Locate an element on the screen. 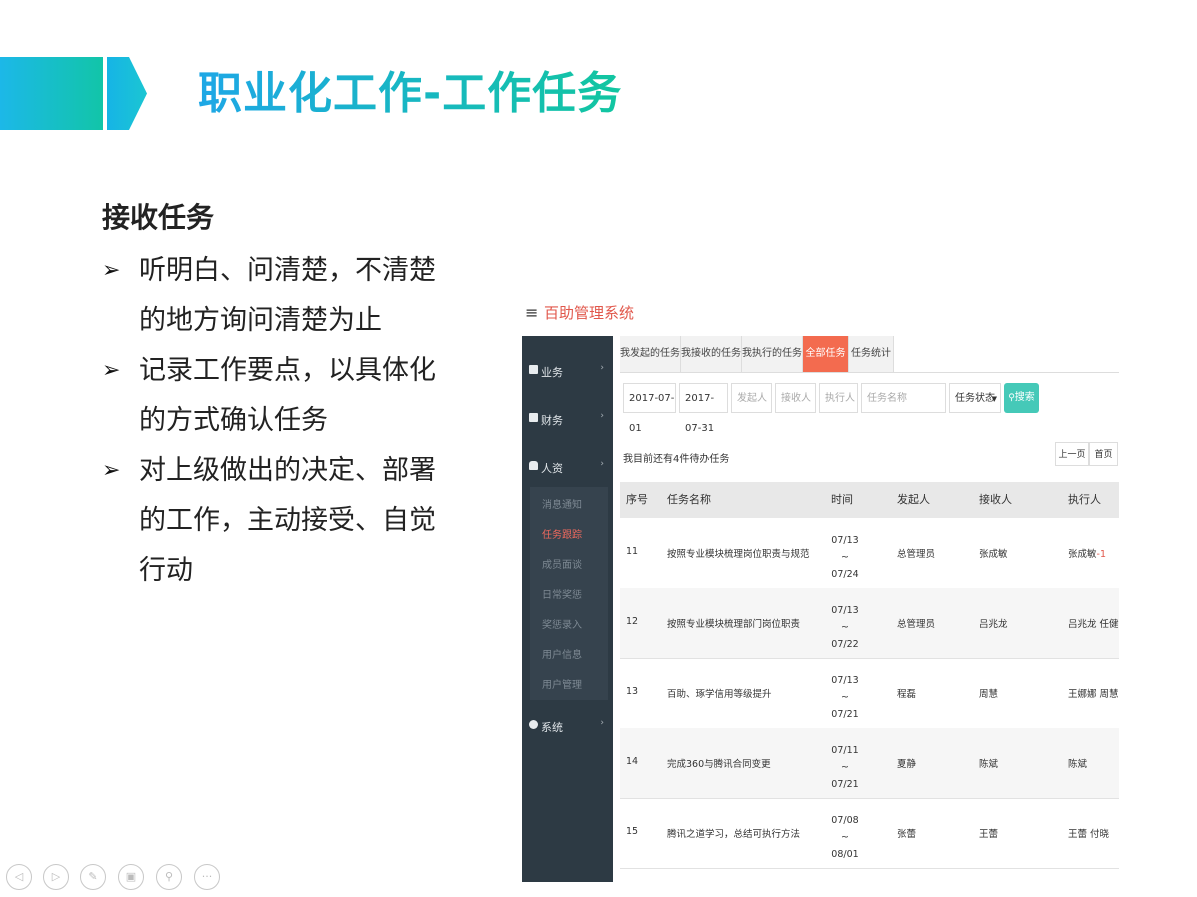  tab-statistics: 任务统计 is located at coordinates (871, 354).